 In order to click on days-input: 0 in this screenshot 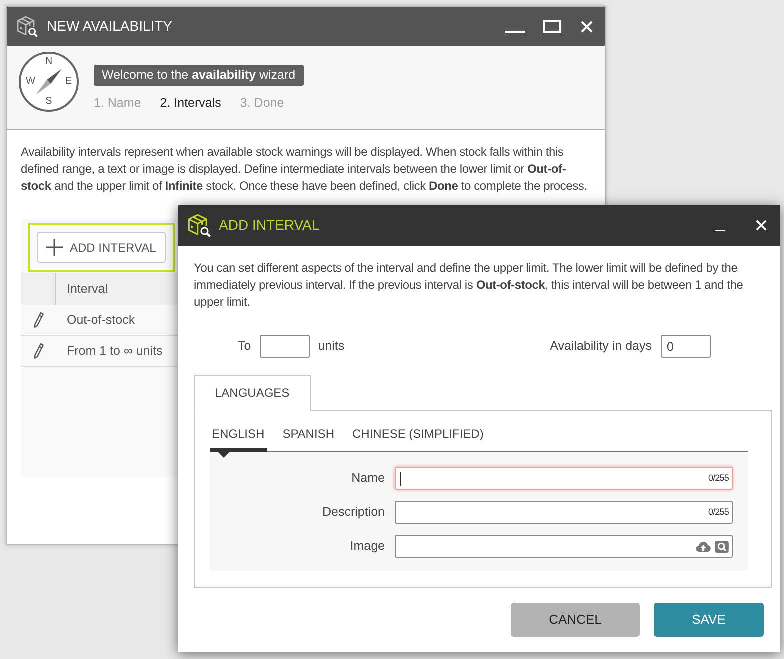, I will do `click(686, 346)`.